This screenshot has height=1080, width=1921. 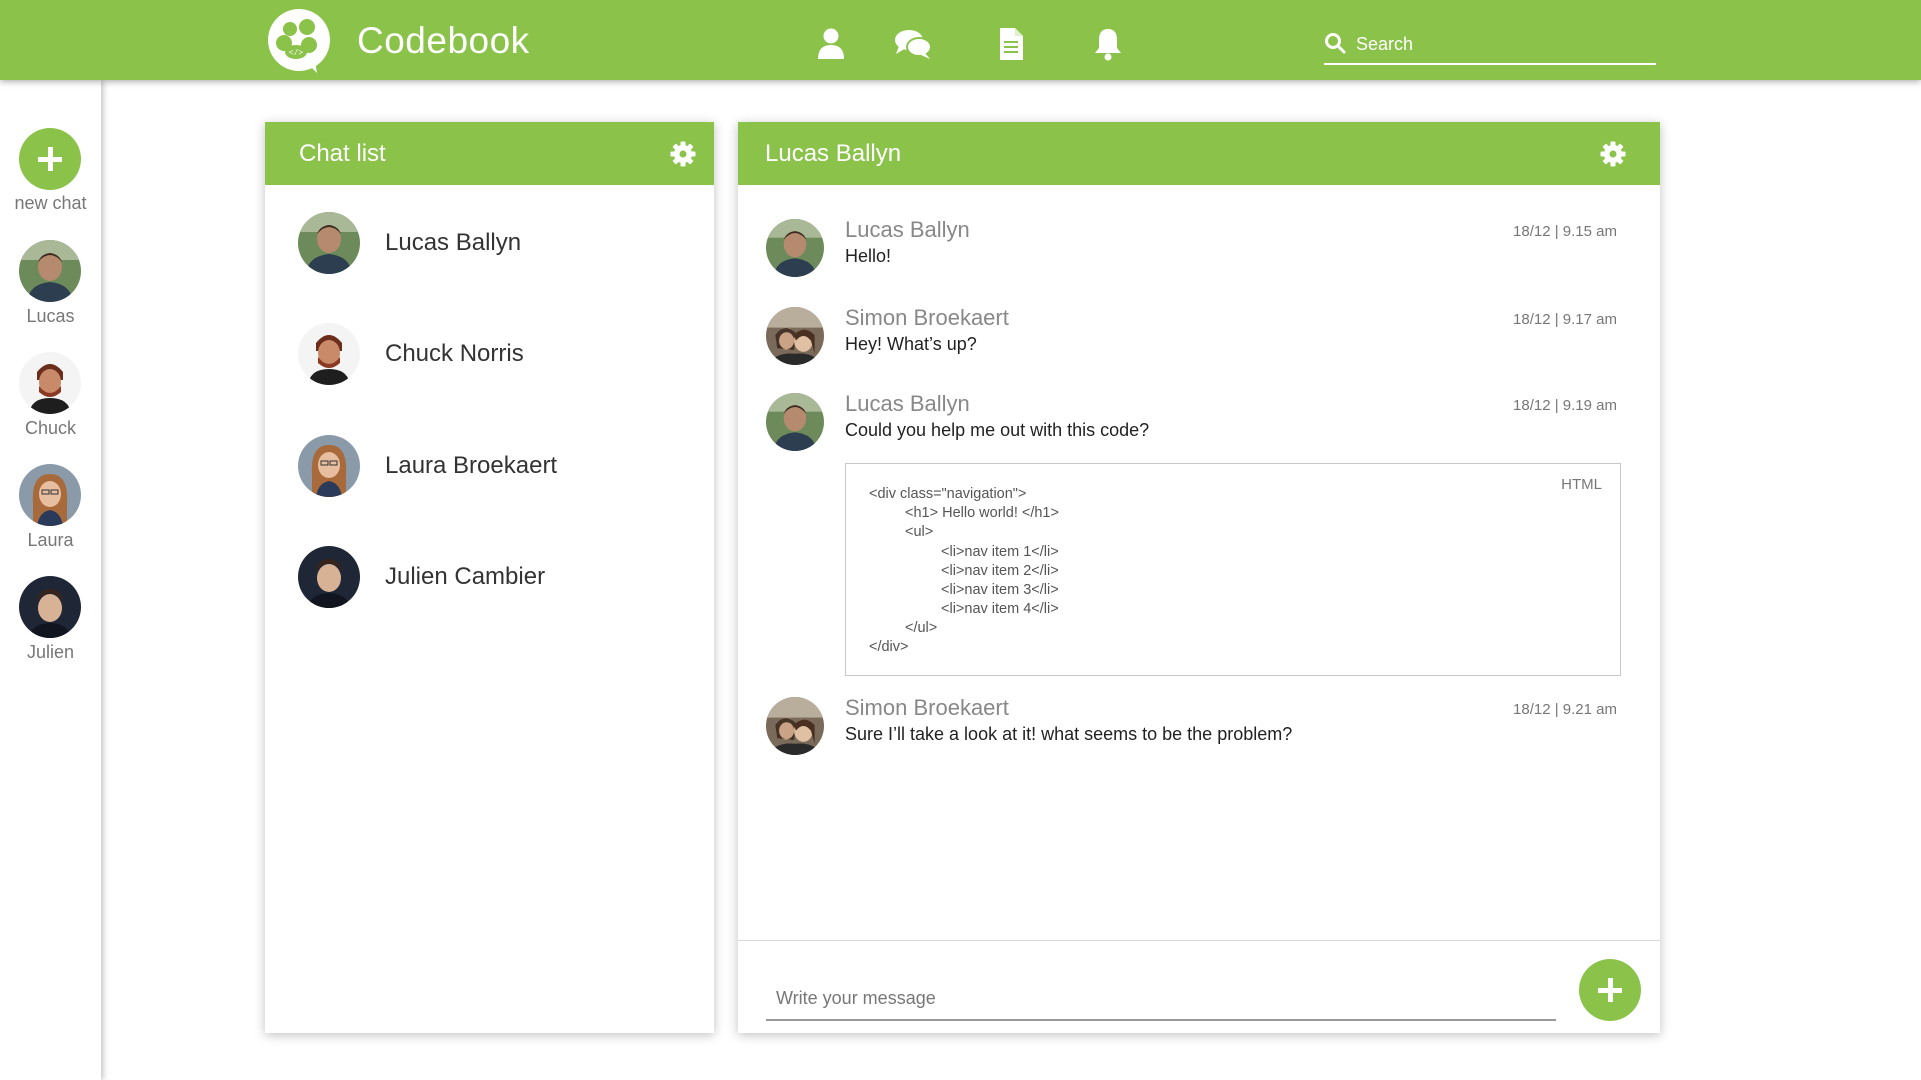 What do you see at coordinates (960, 40) in the screenshot?
I see `top-app-bar: </> Codebook` at bounding box center [960, 40].